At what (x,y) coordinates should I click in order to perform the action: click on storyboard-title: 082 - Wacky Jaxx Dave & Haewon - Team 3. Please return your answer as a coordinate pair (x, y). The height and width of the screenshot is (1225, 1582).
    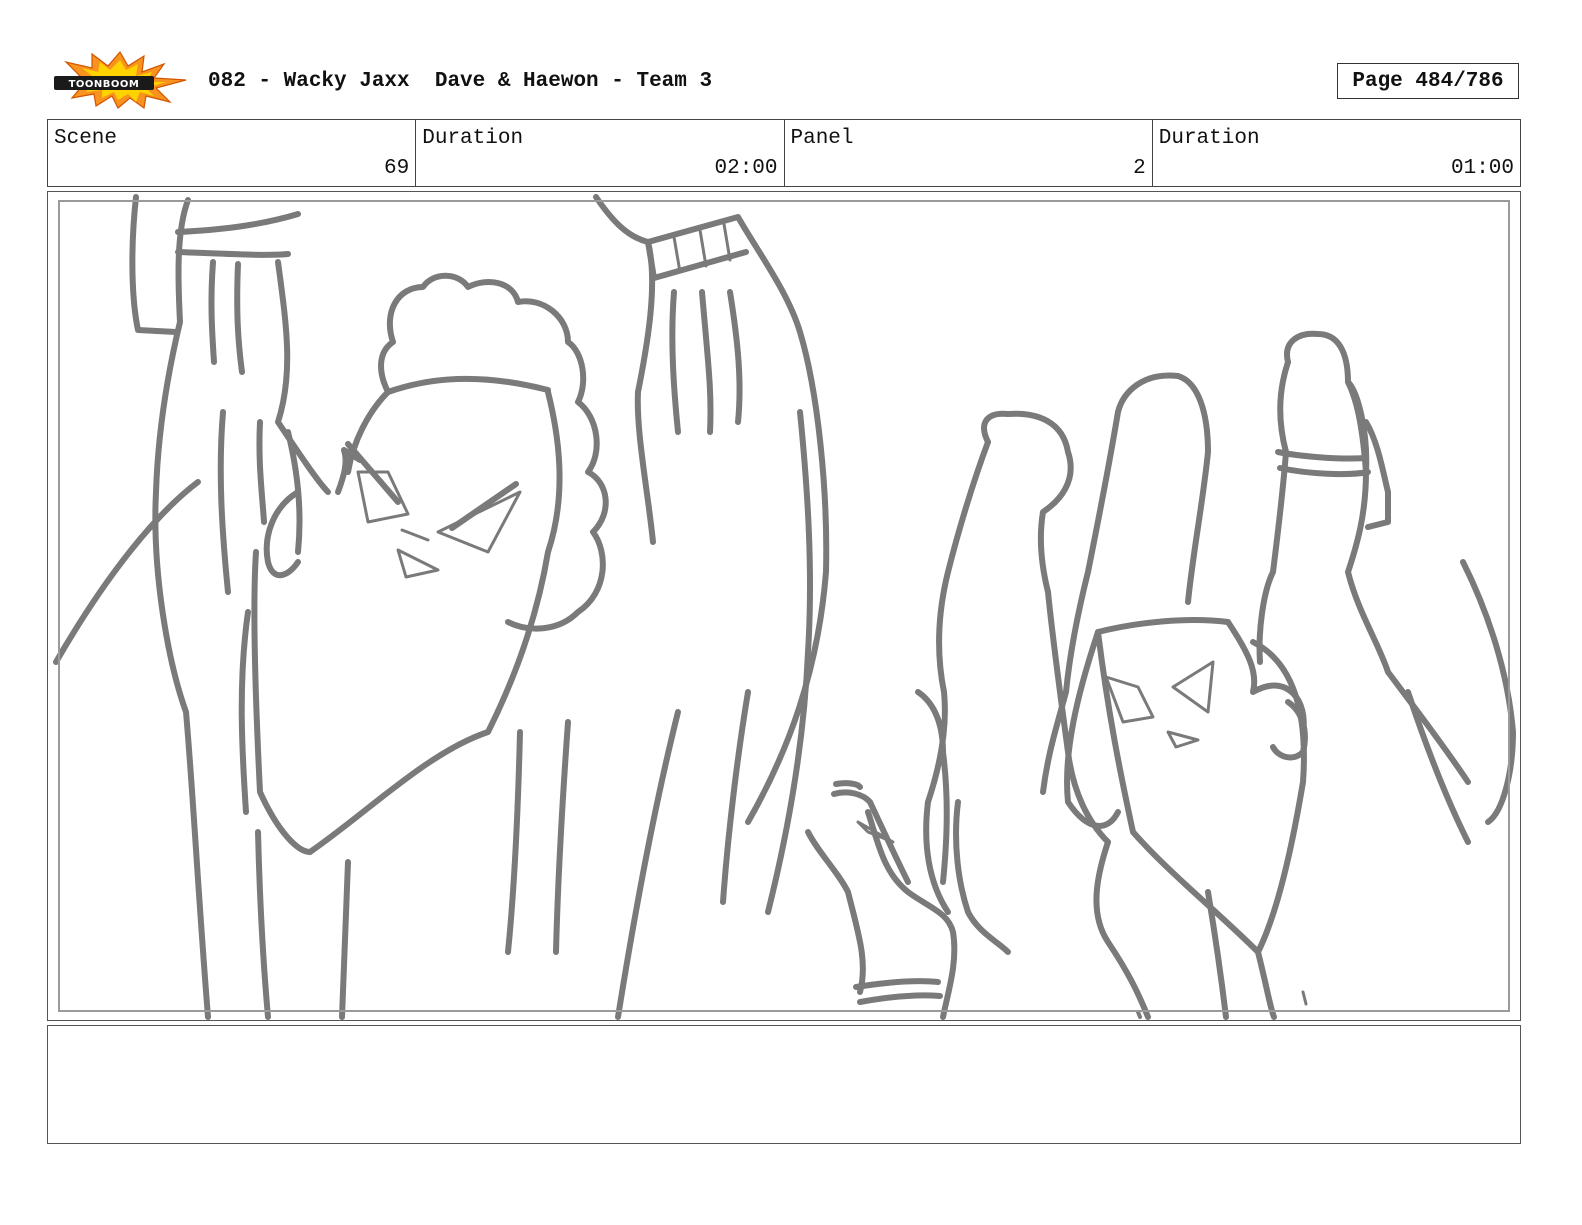
    Looking at the image, I should click on (460, 81).